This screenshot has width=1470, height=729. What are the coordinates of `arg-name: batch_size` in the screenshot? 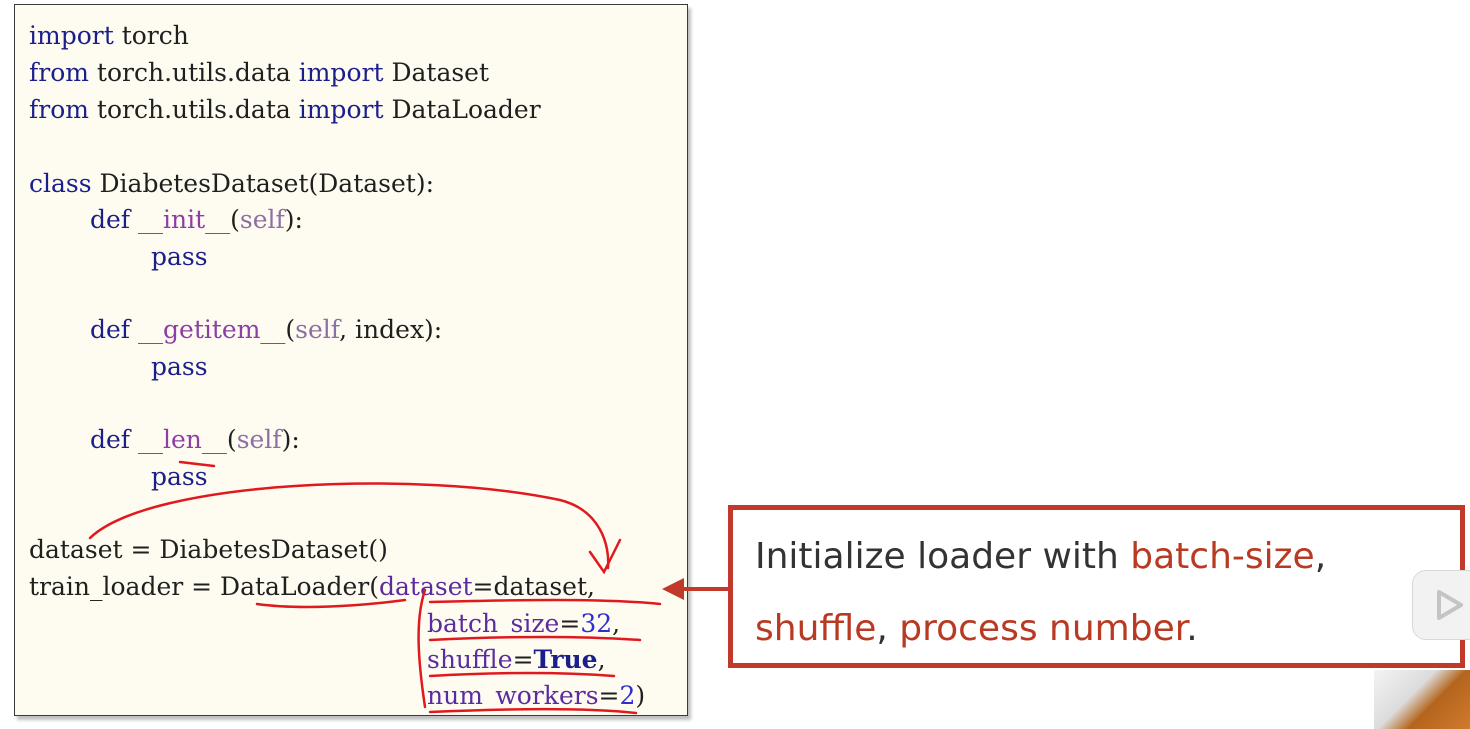 It's located at (493, 623).